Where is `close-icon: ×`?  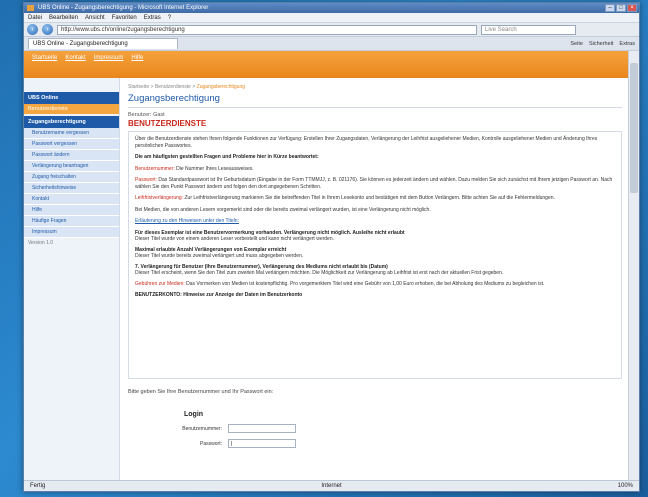
close-icon: × is located at coordinates (632, 8).